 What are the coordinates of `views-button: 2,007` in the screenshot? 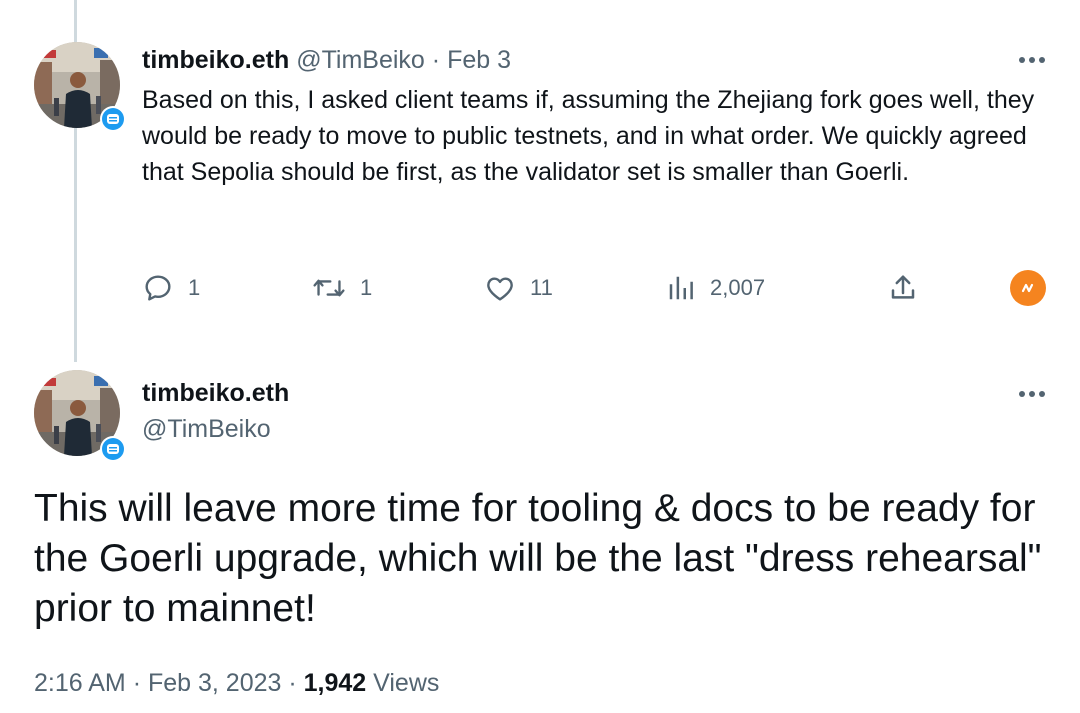 It's located at (715, 288).